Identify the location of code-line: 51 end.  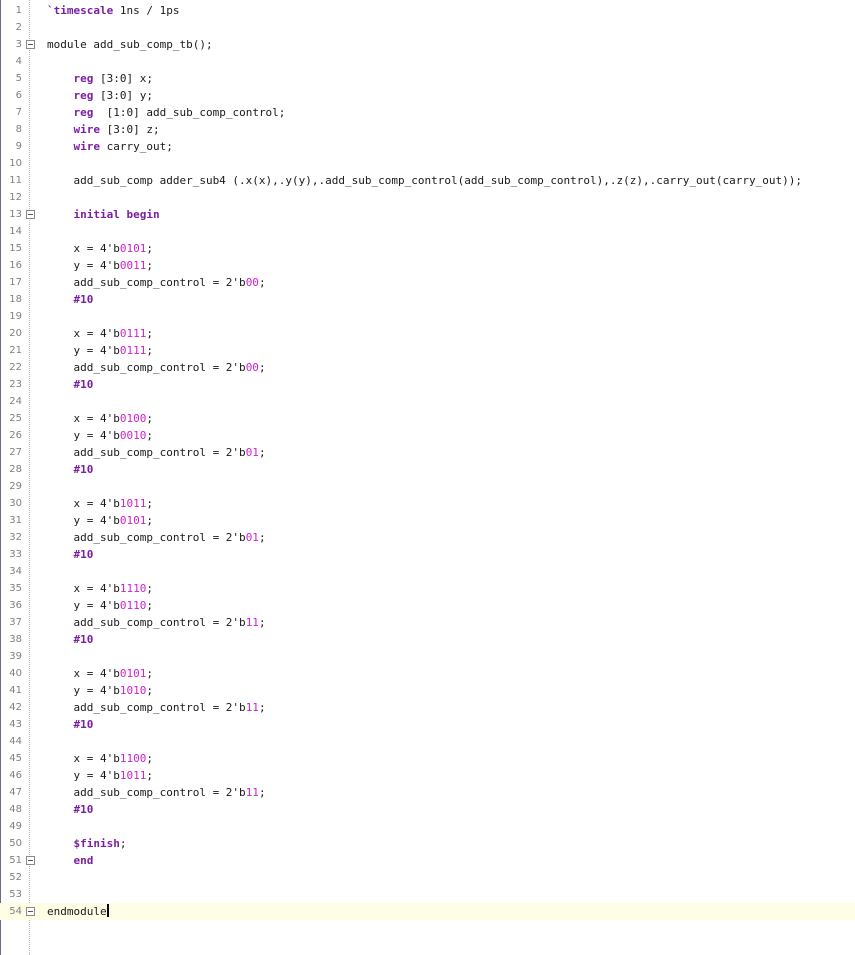
(427, 860).